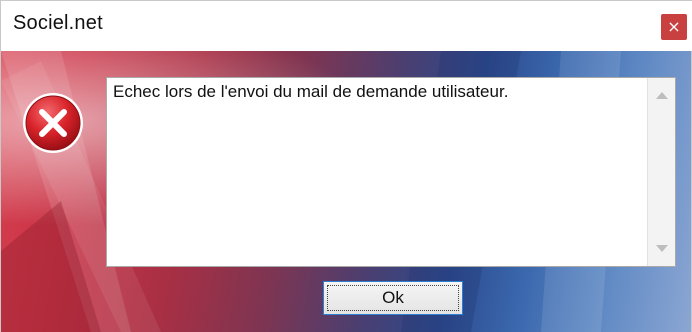 The height and width of the screenshot is (332, 692). Describe the element at coordinates (58, 23) in the screenshot. I see `window-title: Sociel.net` at that location.